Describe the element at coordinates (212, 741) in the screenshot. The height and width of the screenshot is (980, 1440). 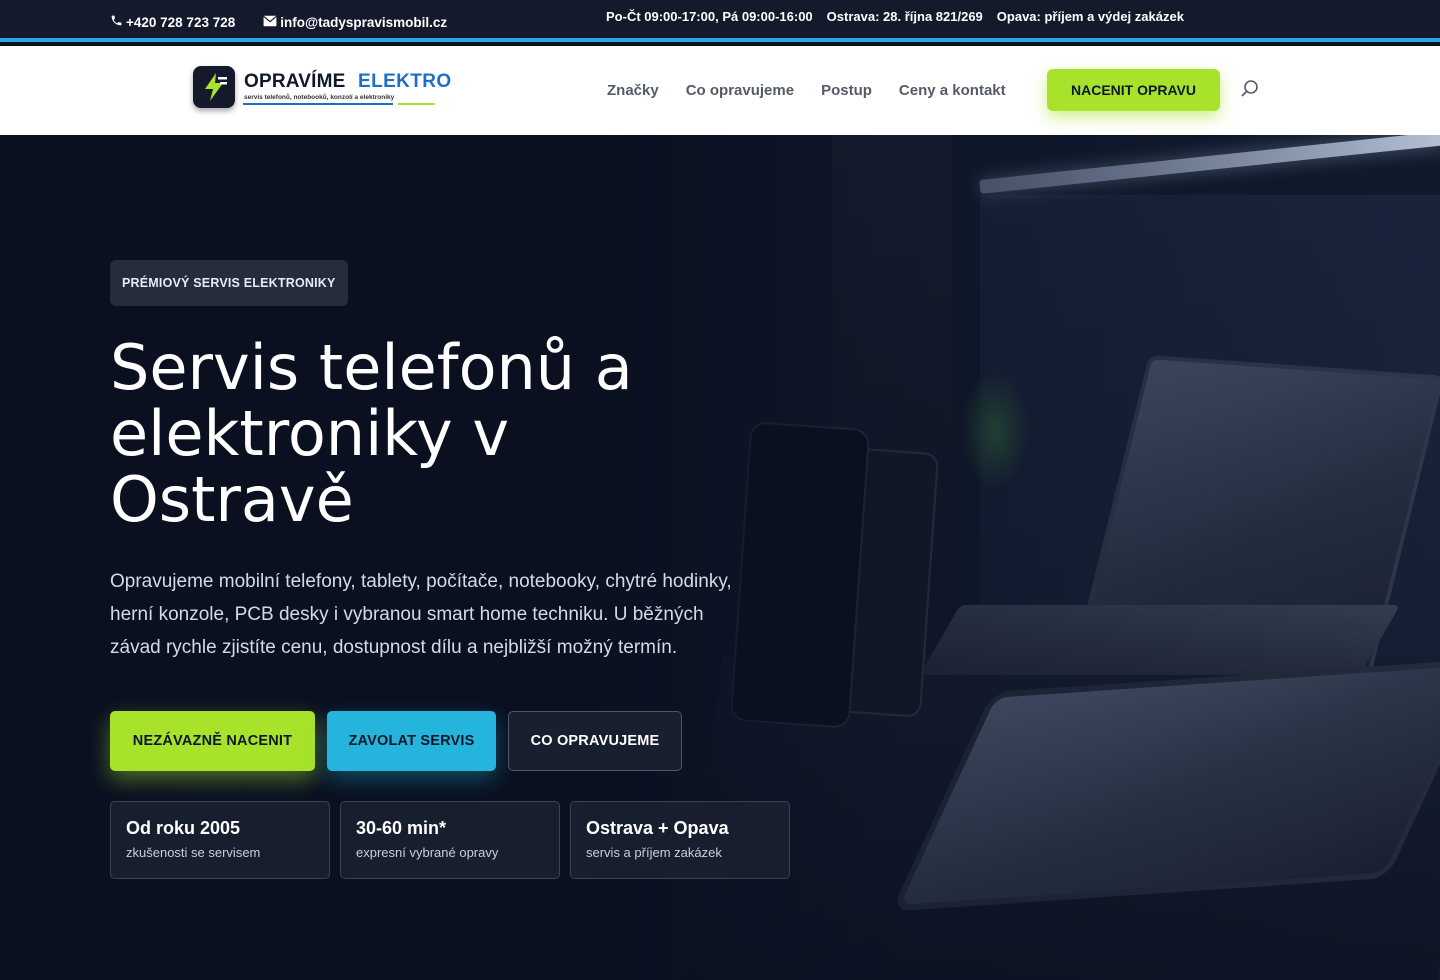
I see `nezavazne-nacenit-button: NEZÁVAZNĚ NACENIT` at that location.